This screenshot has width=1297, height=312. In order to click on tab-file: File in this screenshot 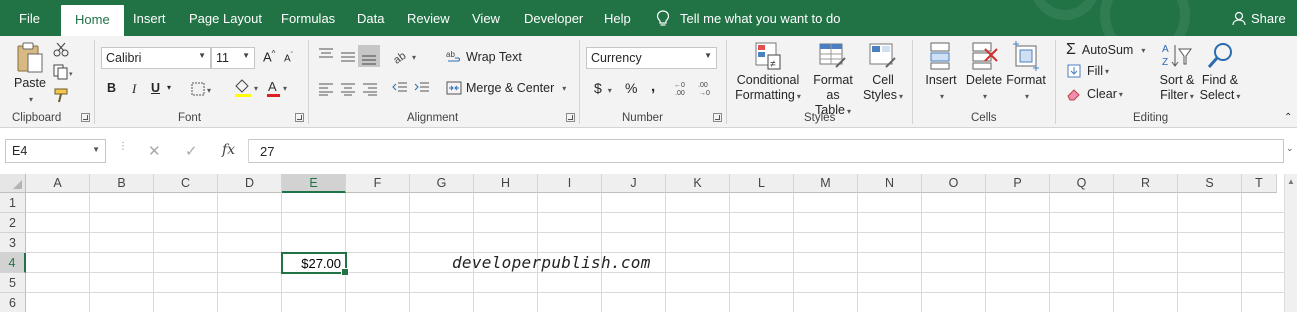, I will do `click(29, 18)`.